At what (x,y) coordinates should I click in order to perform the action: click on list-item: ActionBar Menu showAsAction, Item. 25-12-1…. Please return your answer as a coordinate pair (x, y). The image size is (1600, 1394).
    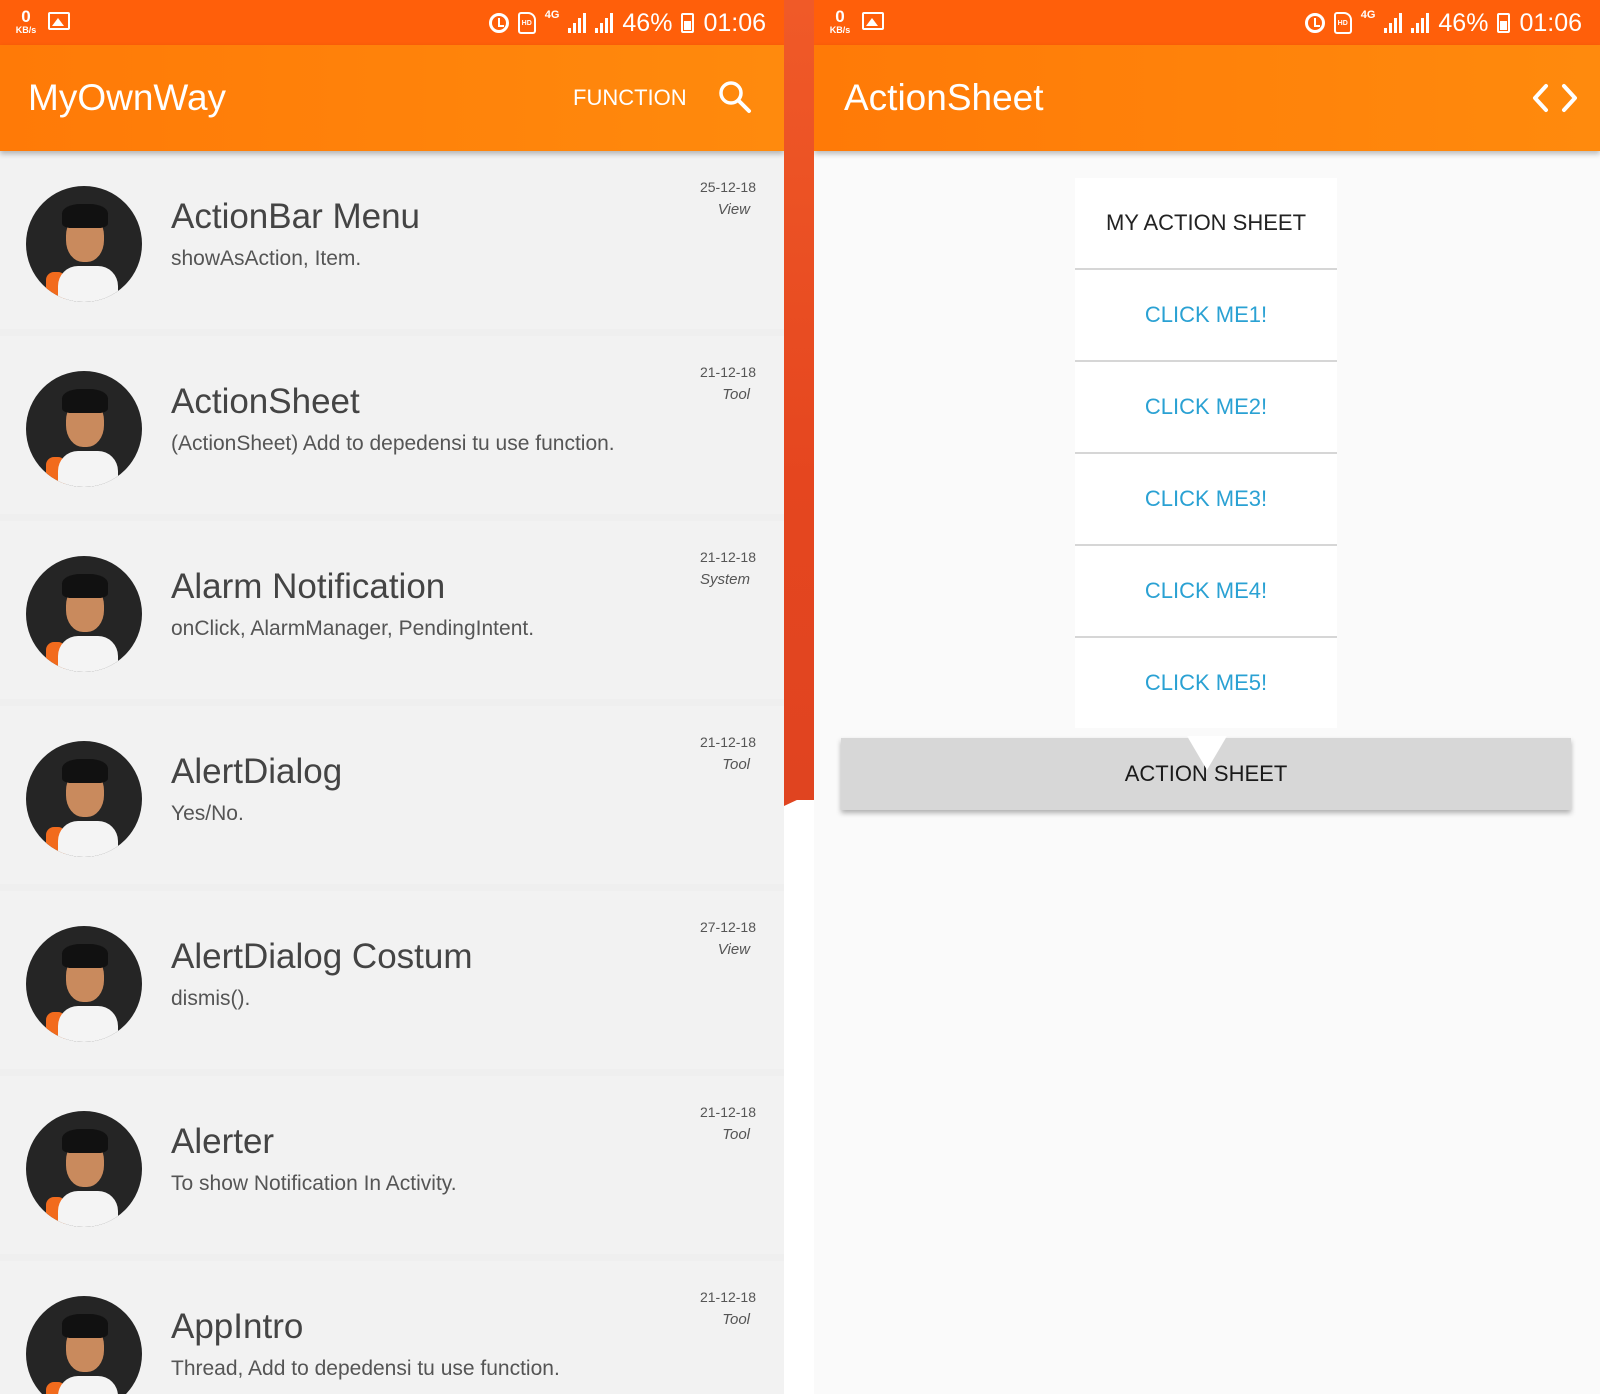
    Looking at the image, I should click on (392, 240).